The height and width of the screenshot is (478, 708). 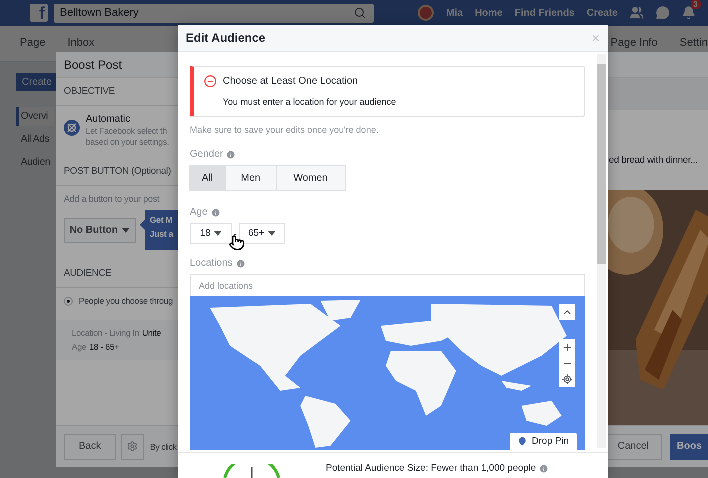 I want to click on page-tab: Inbox, so click(x=81, y=43).